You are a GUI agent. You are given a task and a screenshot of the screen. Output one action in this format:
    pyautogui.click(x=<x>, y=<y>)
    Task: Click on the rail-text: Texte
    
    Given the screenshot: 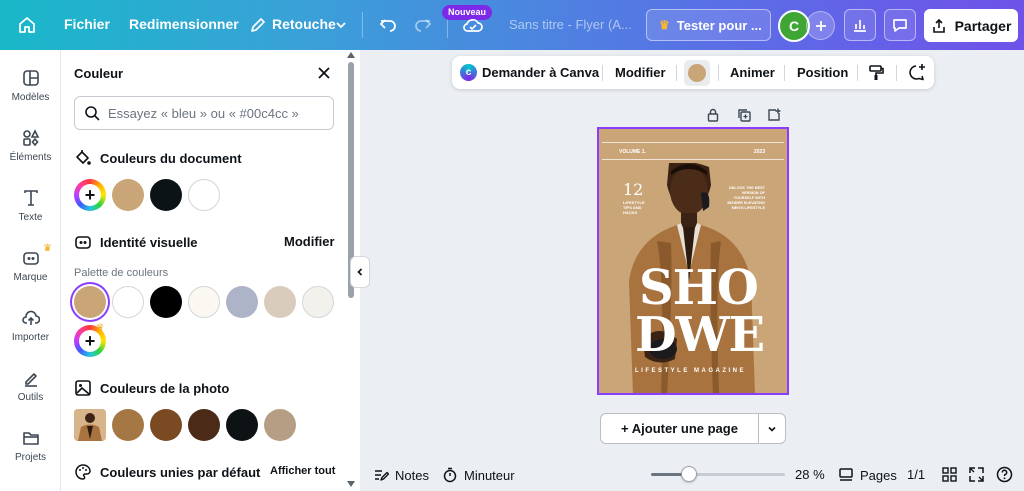 What is the action you would take?
    pyautogui.click(x=30, y=206)
    